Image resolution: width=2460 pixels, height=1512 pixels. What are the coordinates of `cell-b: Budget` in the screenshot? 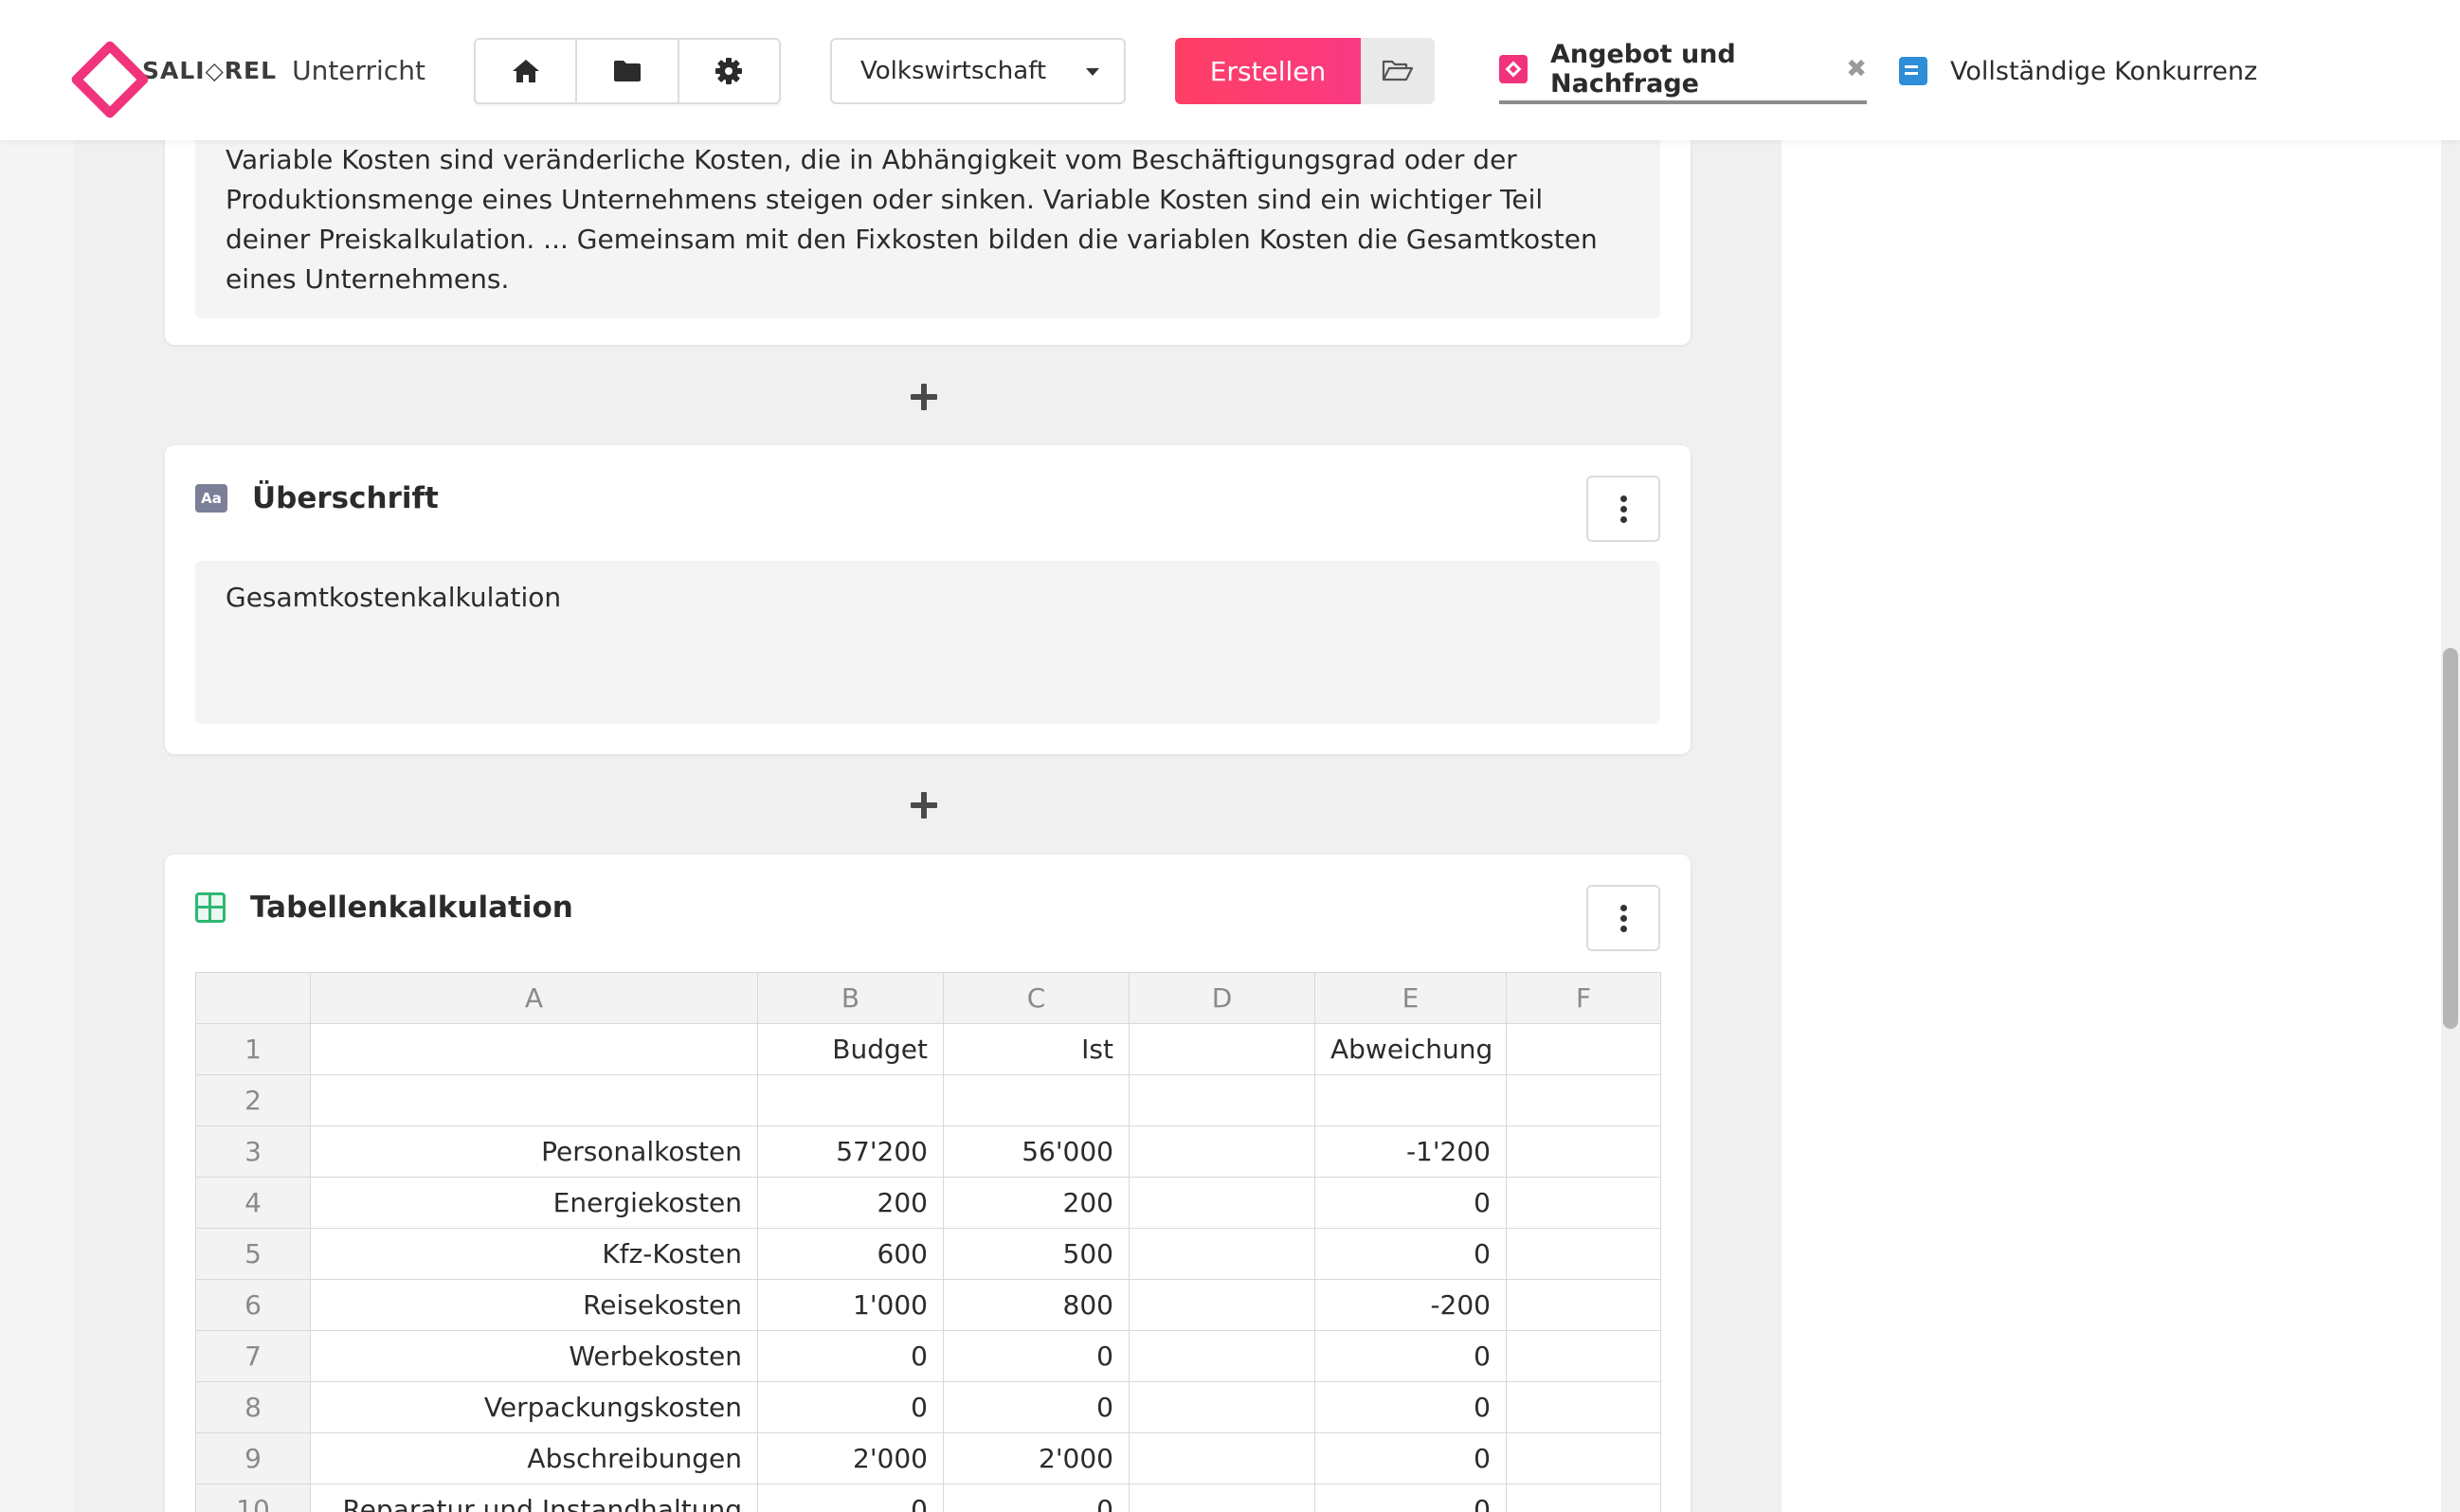 It's located at (850, 1049).